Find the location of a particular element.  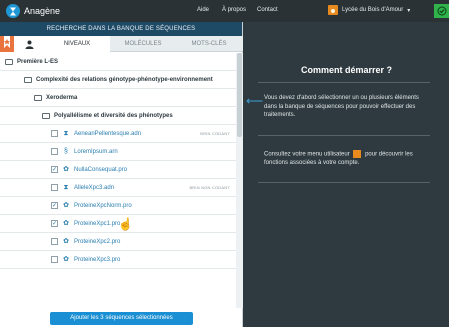

item-label: ProteineXpc3.pro is located at coordinates (97, 259).